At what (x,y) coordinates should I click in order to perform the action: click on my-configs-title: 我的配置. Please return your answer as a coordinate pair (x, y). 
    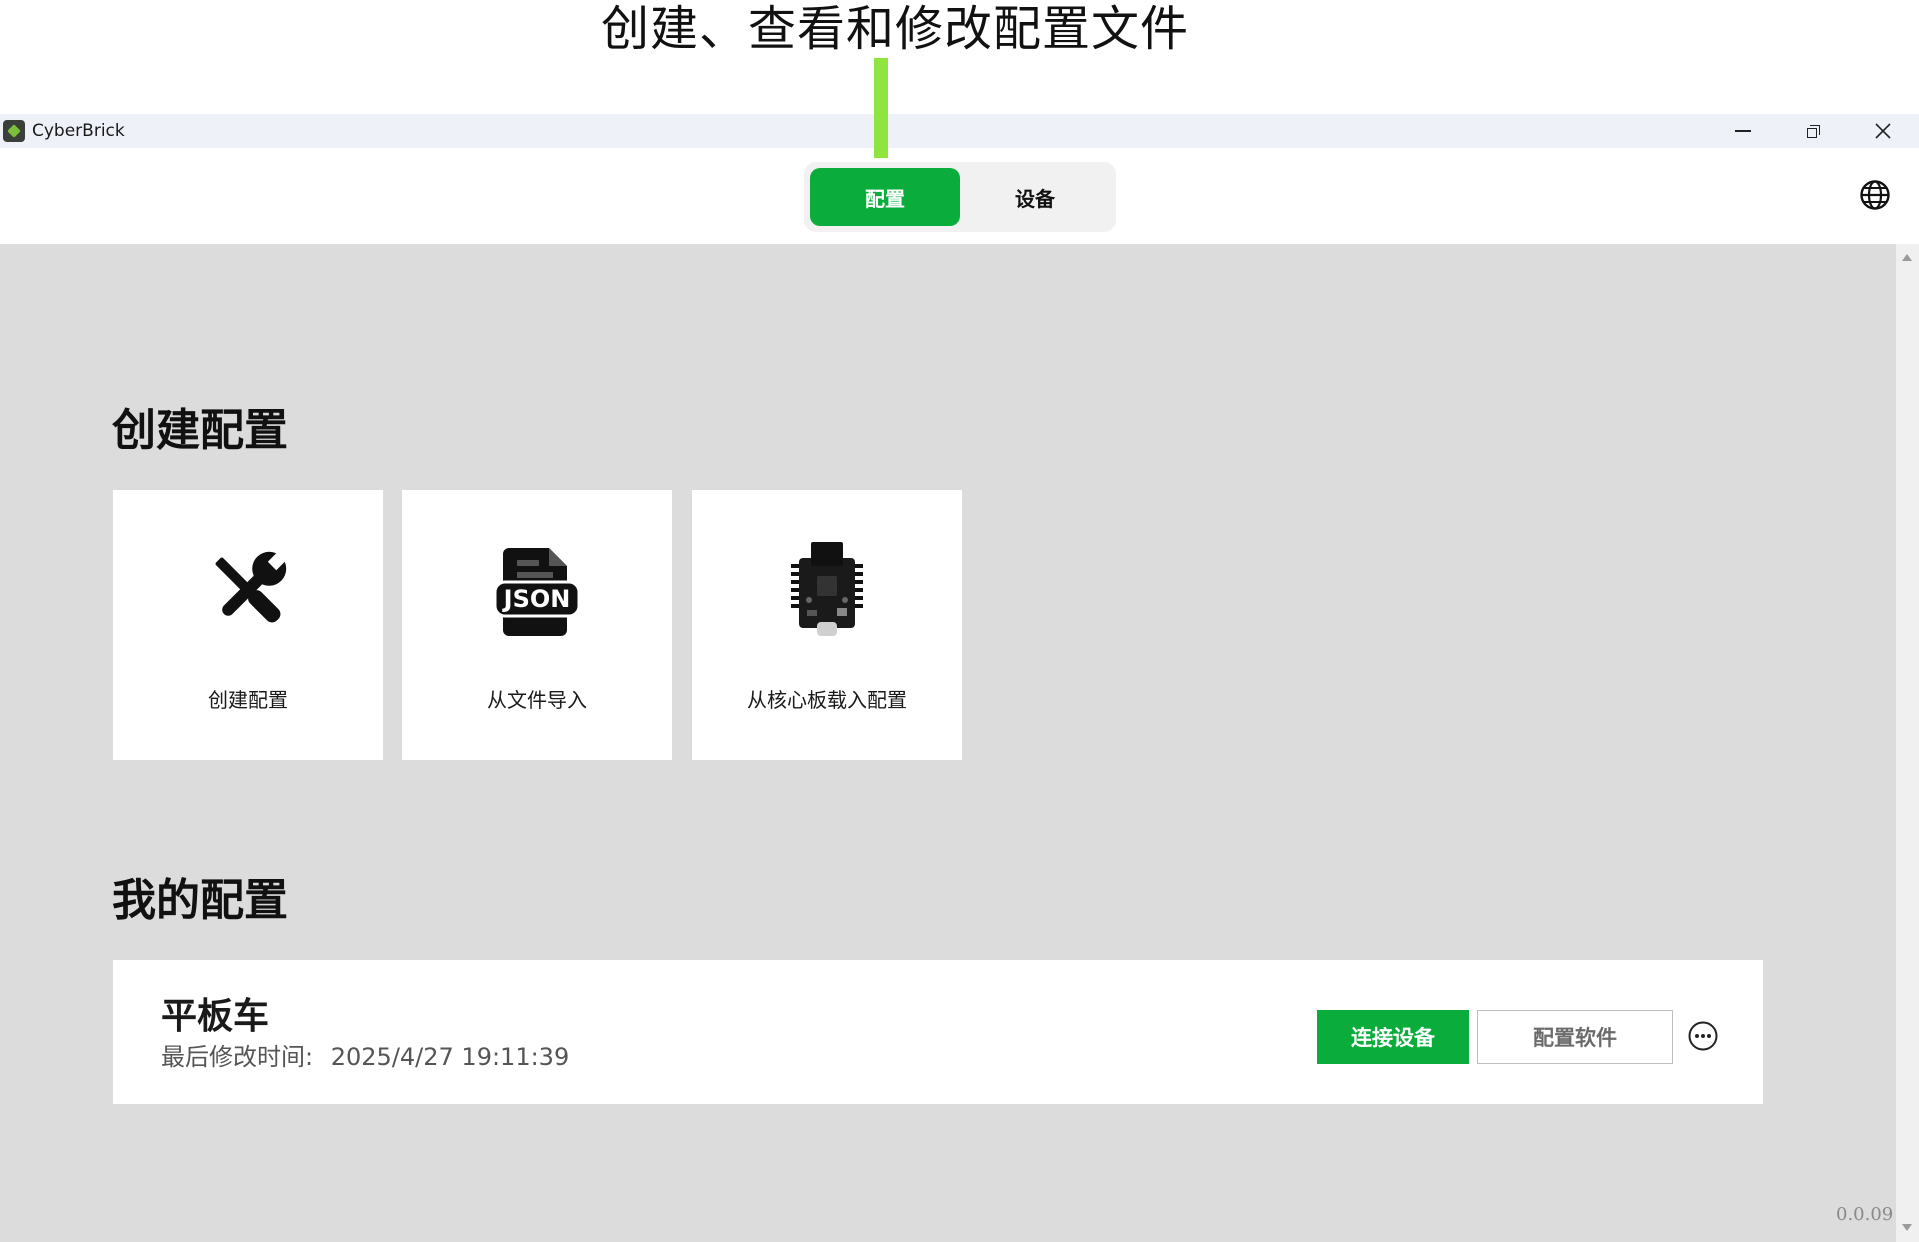
    Looking at the image, I should click on (200, 900).